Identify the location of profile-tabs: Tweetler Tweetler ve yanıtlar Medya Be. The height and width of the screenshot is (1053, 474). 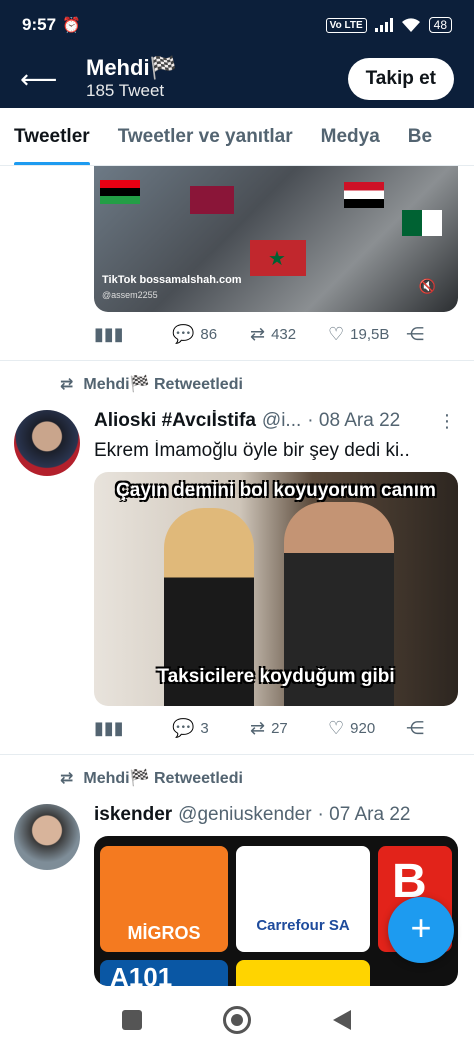
(237, 137).